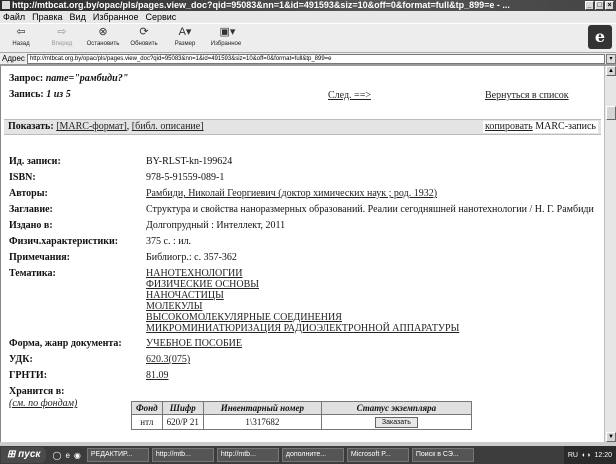 Image resolution: width=616 pixels, height=464 pixels. I want to click on maximize-icon: □, so click(599, 5).